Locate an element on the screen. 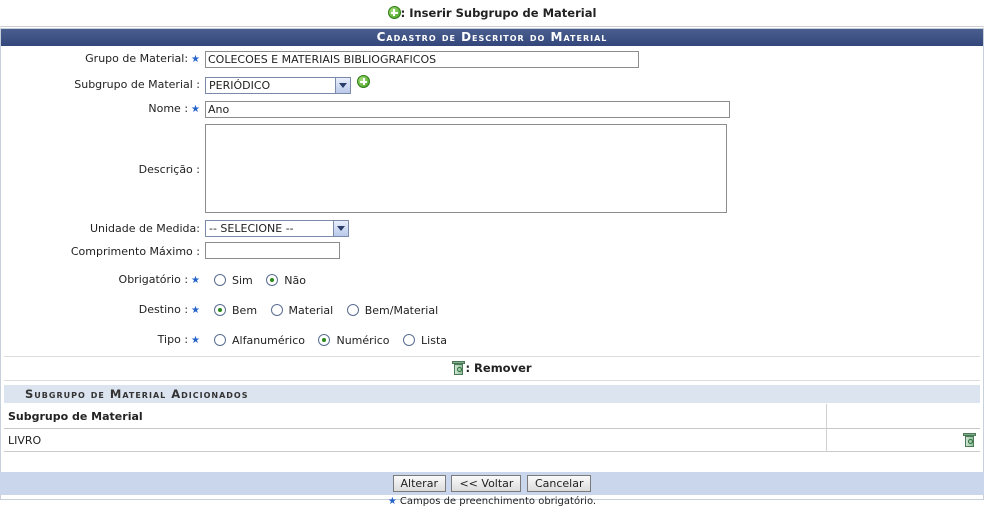 The height and width of the screenshot is (512, 984). cancelar-button: Cancelar is located at coordinates (559, 483).